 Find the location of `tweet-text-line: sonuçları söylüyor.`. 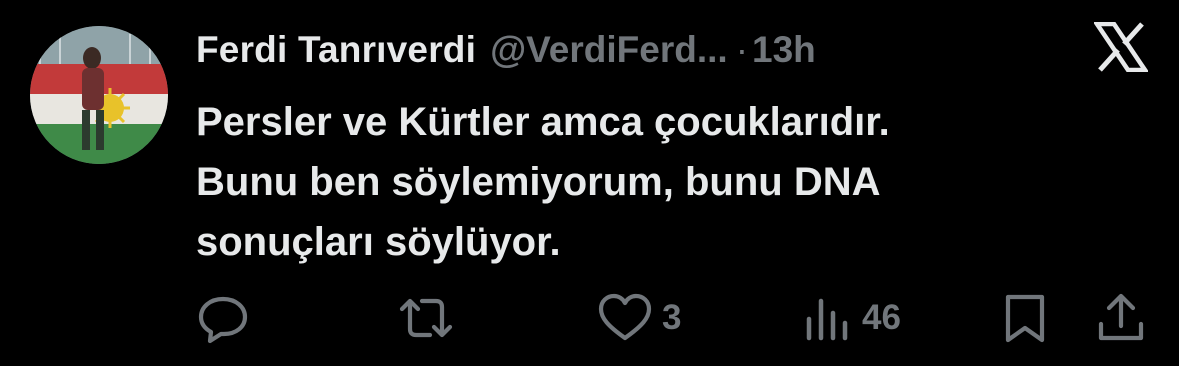

tweet-text-line: sonuçları söylüyor. is located at coordinates (378, 242).